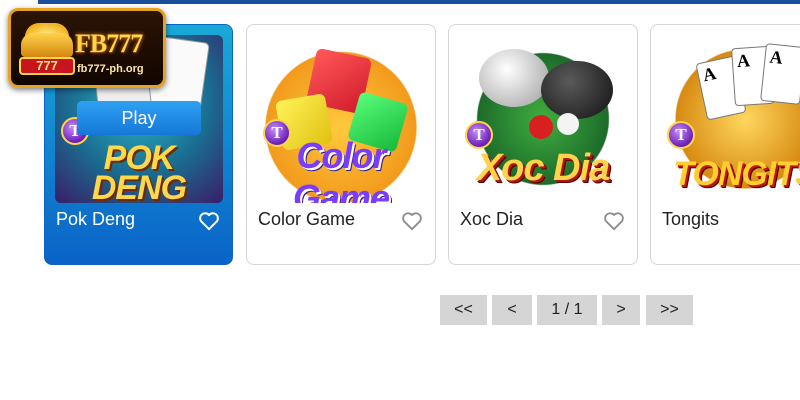 The image size is (800, 400). I want to click on first-page-button: <<, so click(463, 310).